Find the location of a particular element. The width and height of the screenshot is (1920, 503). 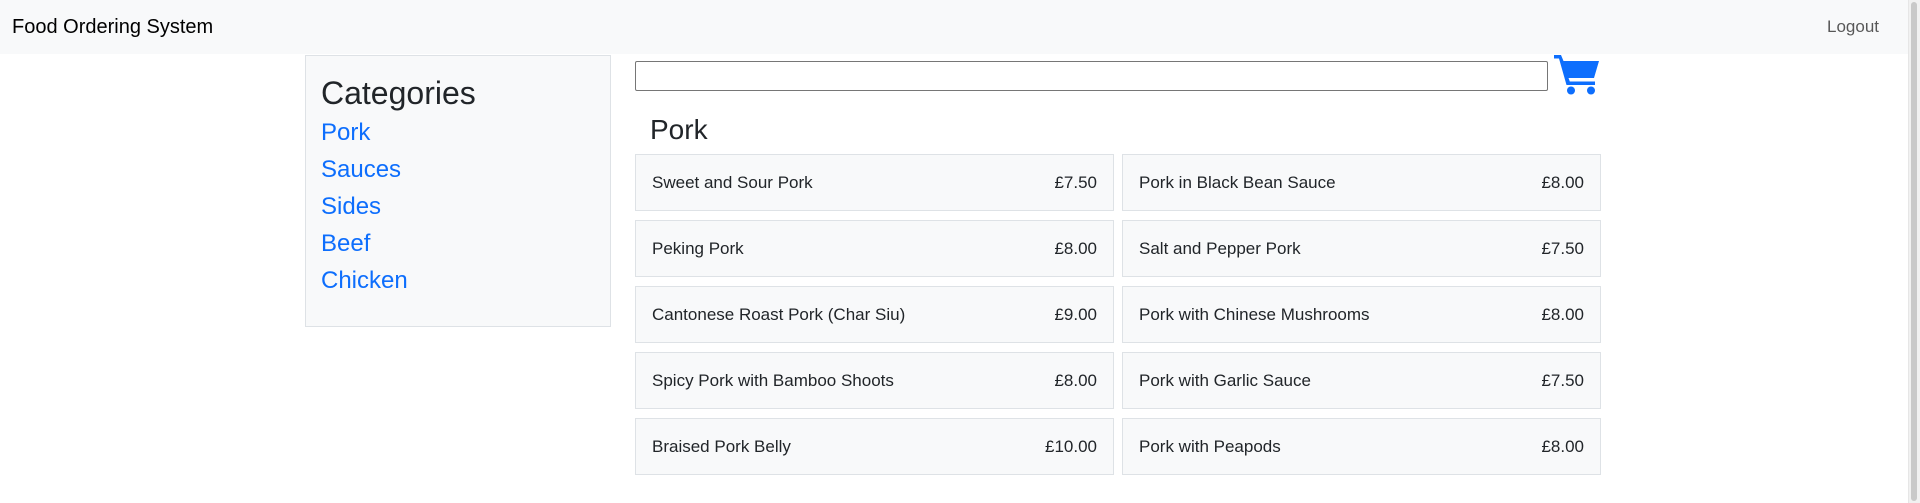

menu-item: Pork with Chinese Mushrooms £8.00 is located at coordinates (1361, 314).